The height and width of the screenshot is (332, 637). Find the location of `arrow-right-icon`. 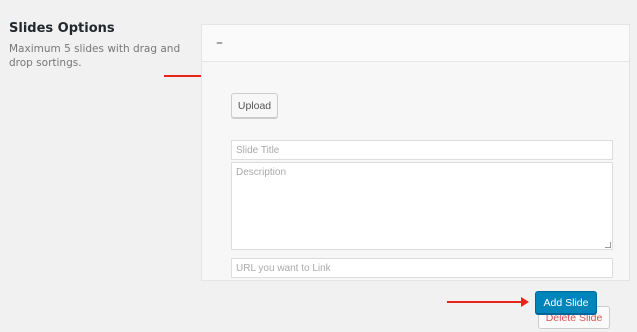

arrow-right-icon is located at coordinates (488, 302).